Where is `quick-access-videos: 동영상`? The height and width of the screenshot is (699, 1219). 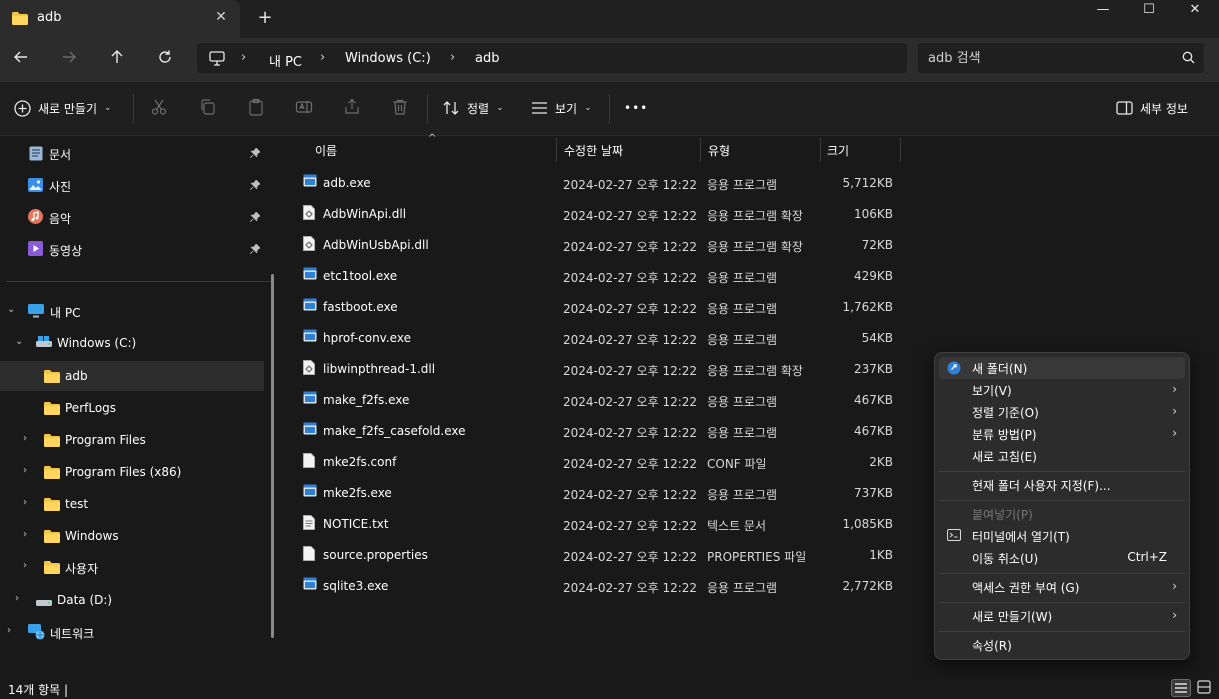
quick-access-videos: 동영상 is located at coordinates (132, 249).